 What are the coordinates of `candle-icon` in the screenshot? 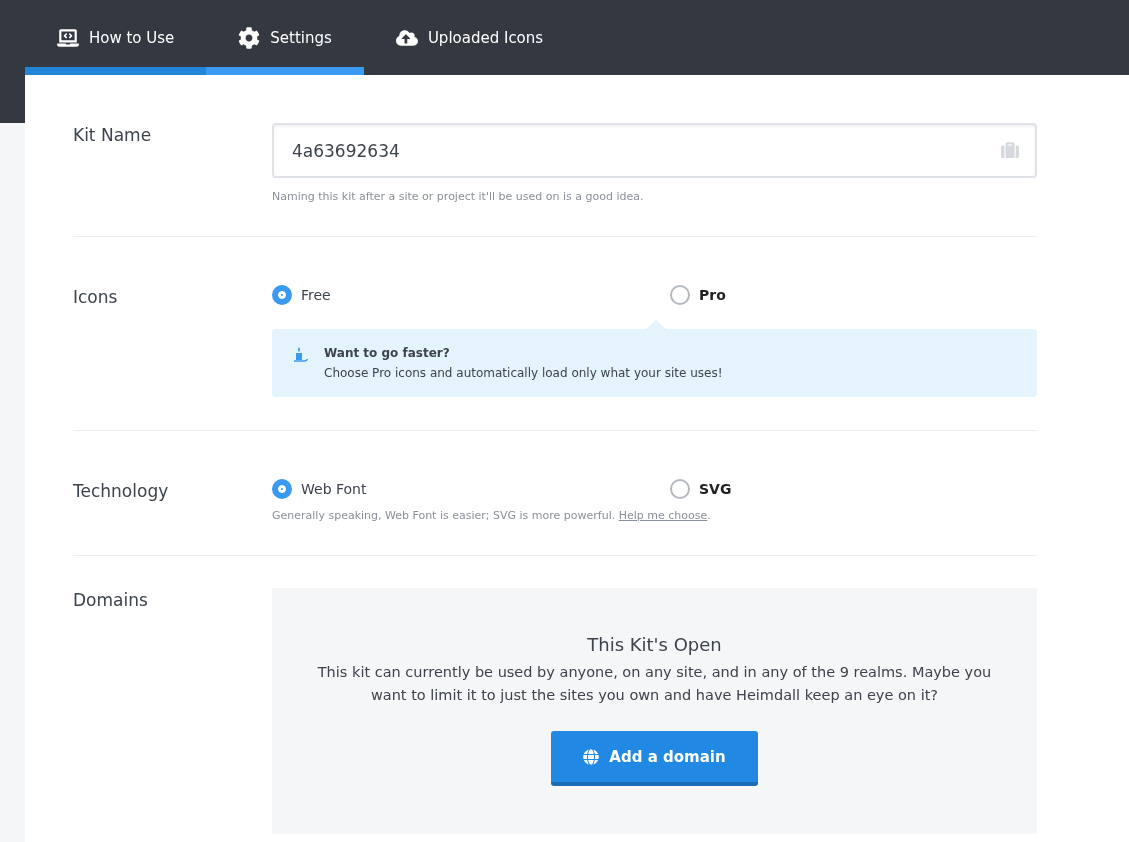 It's located at (301, 355).